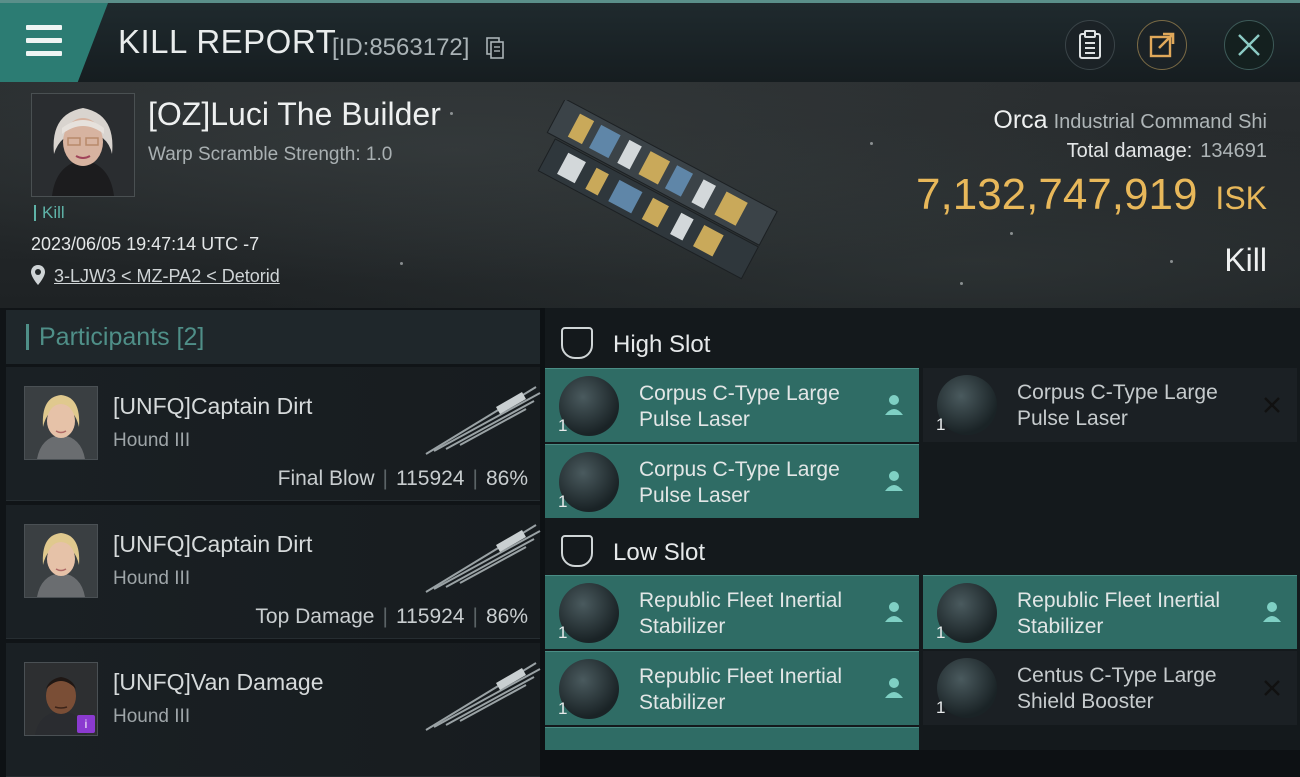 This screenshot has height=777, width=1300. I want to click on close-icon, so click(1249, 45).